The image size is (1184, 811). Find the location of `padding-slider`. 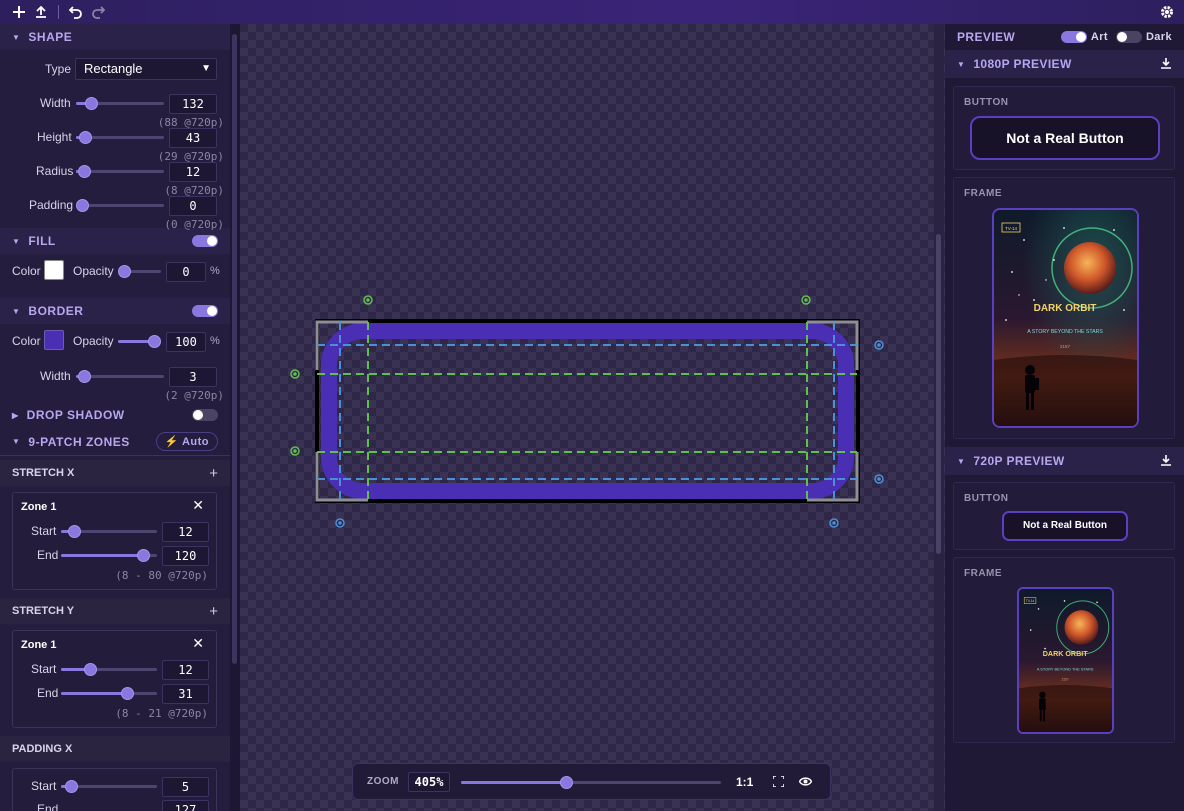

padding-slider is located at coordinates (120, 205).